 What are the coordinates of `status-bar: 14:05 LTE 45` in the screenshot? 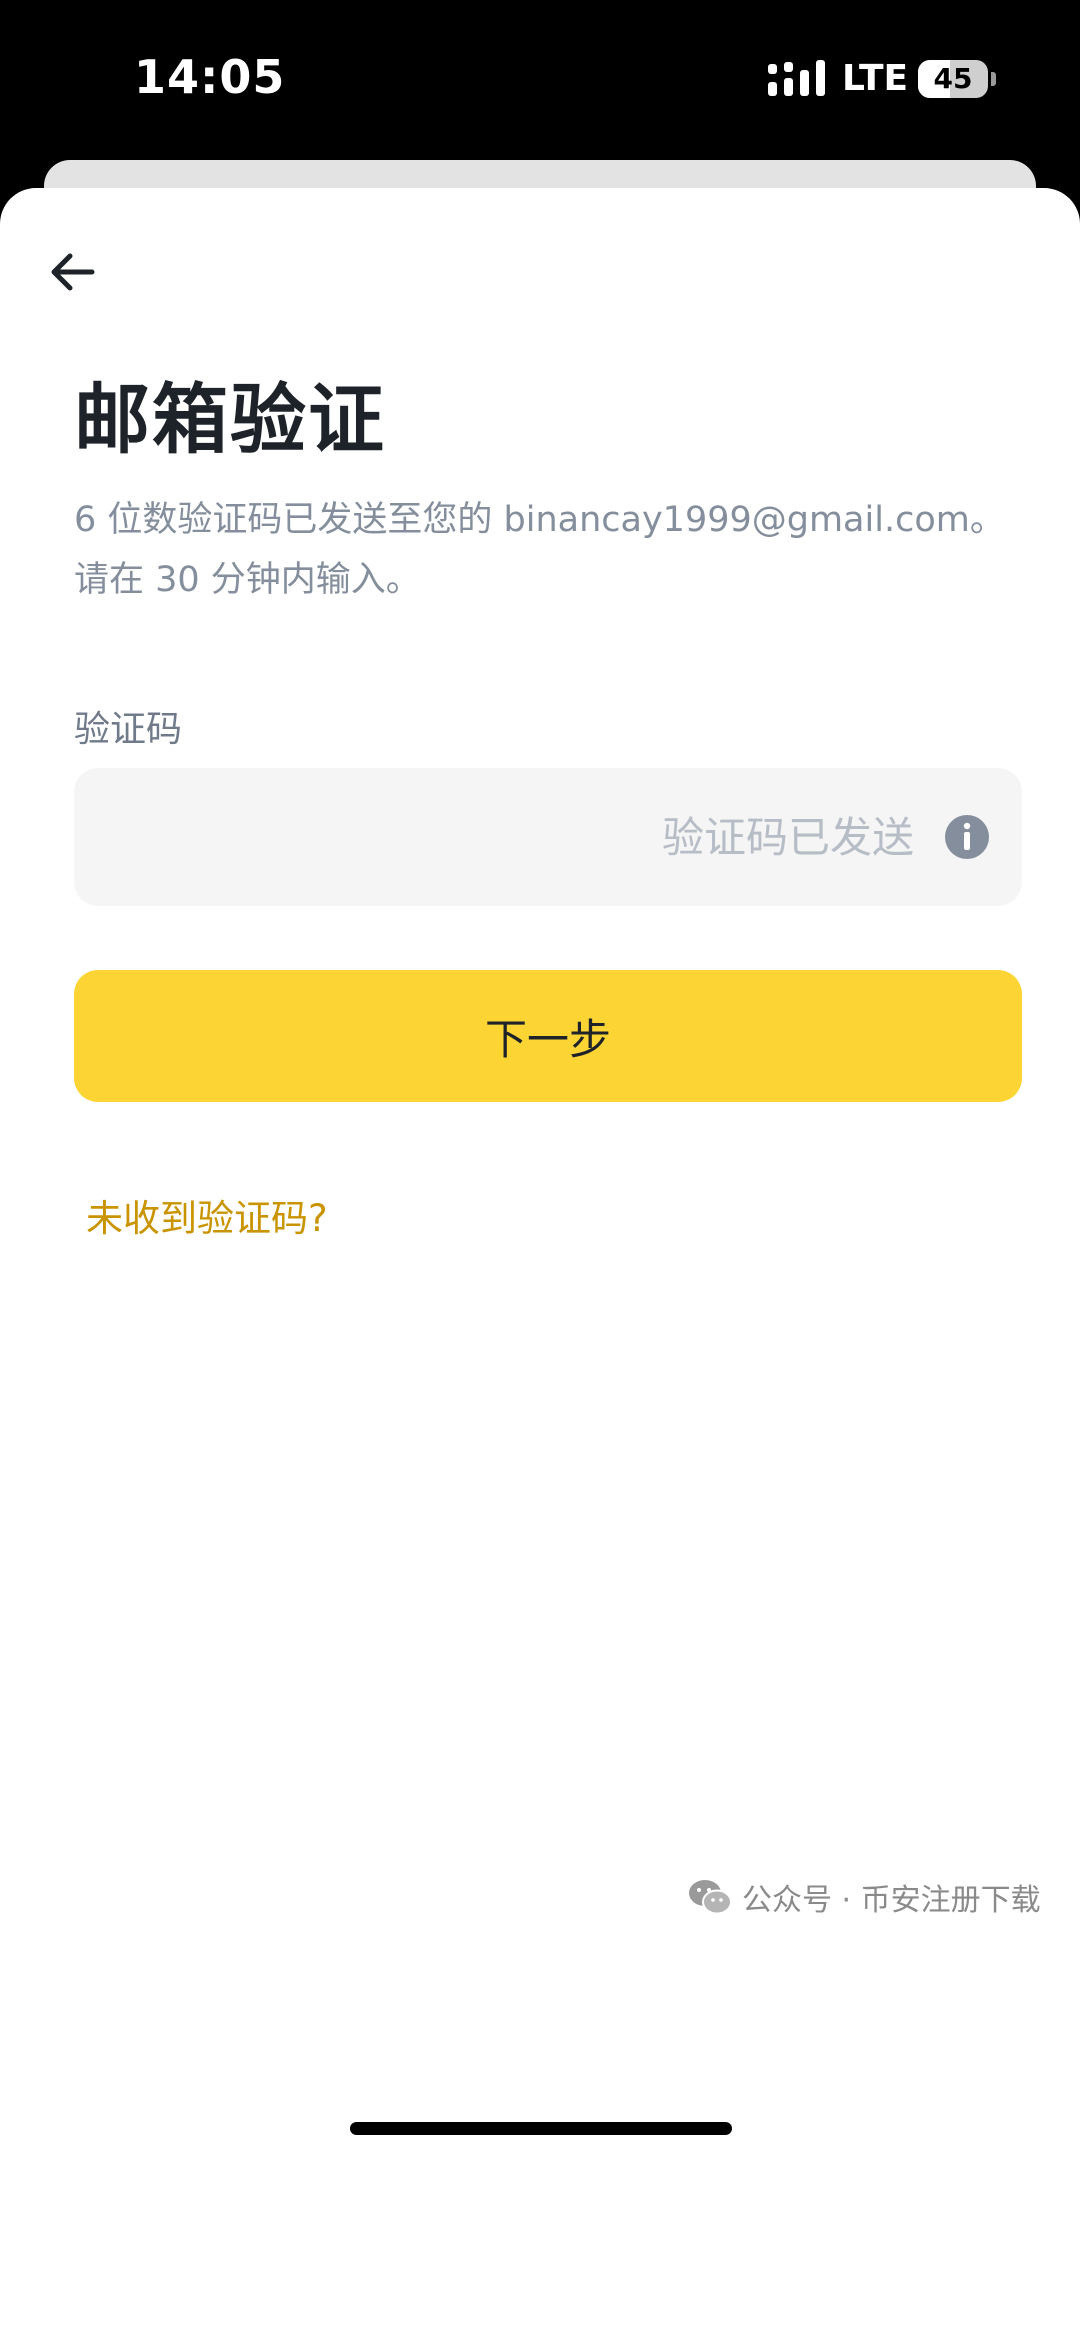 It's located at (540, 80).